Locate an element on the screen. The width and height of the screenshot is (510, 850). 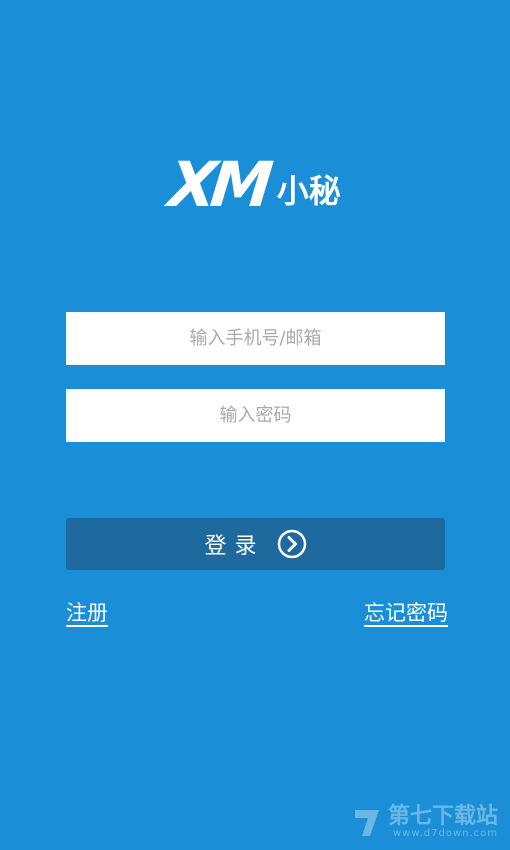
account-input is located at coordinates (255, 338).